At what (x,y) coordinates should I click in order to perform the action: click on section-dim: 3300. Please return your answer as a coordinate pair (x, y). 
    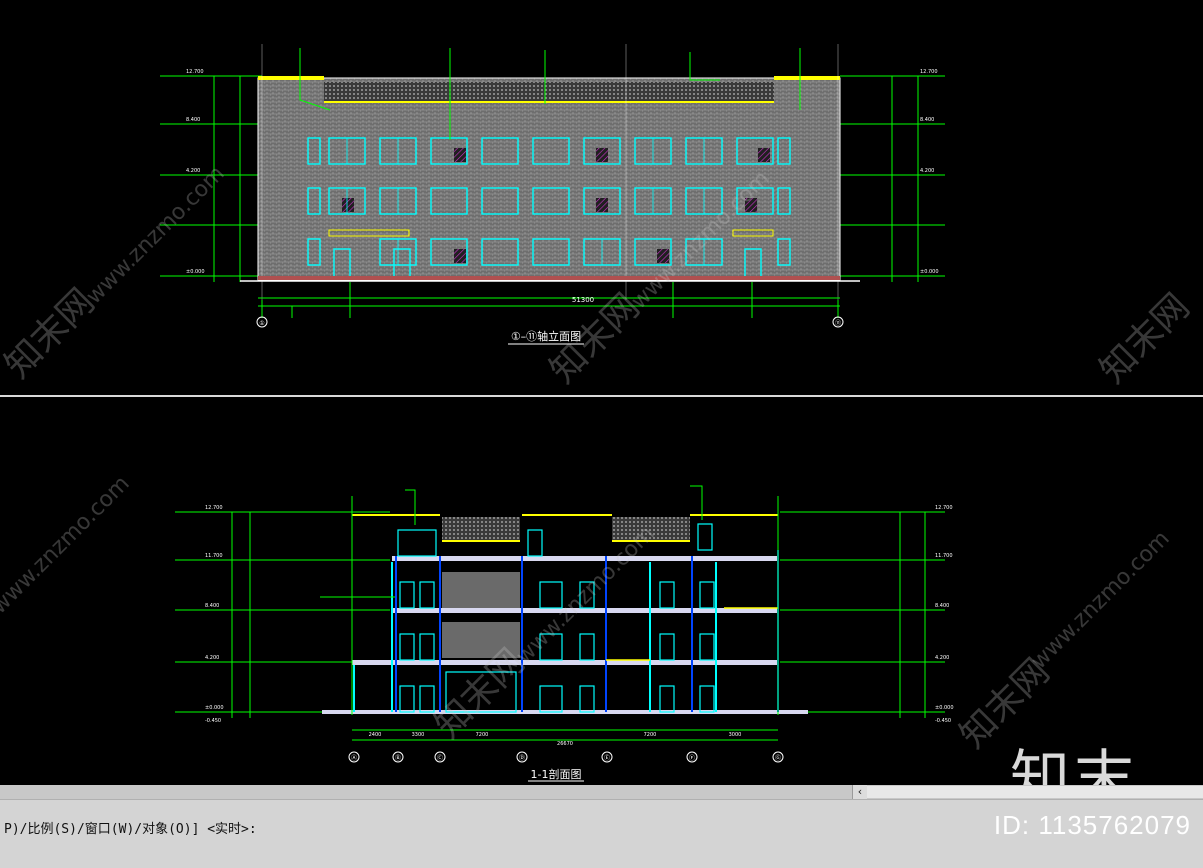
    Looking at the image, I should click on (418, 735).